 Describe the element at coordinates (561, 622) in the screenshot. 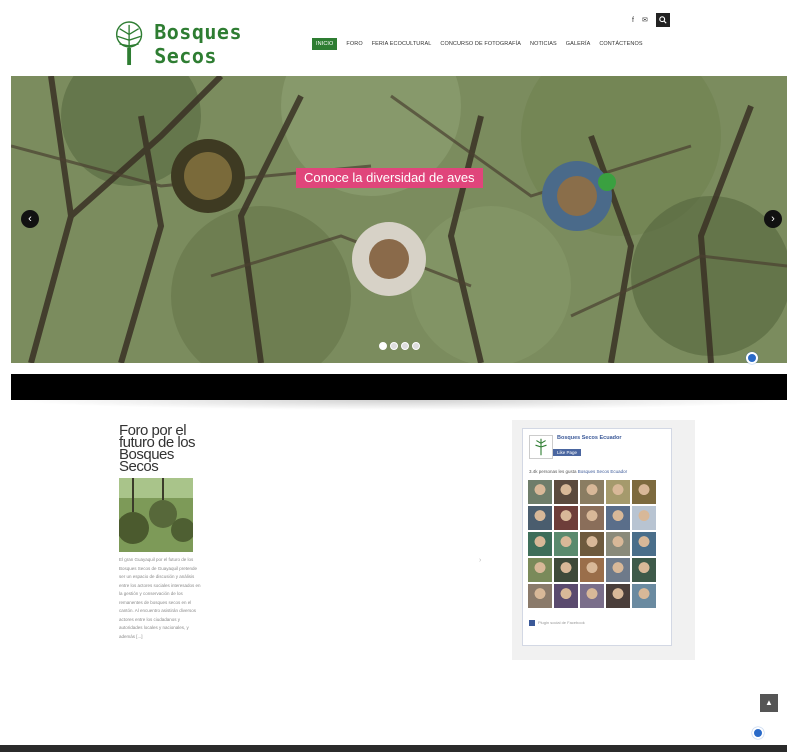

I see `fb-footer-text: Plugin social de Facebook` at that location.